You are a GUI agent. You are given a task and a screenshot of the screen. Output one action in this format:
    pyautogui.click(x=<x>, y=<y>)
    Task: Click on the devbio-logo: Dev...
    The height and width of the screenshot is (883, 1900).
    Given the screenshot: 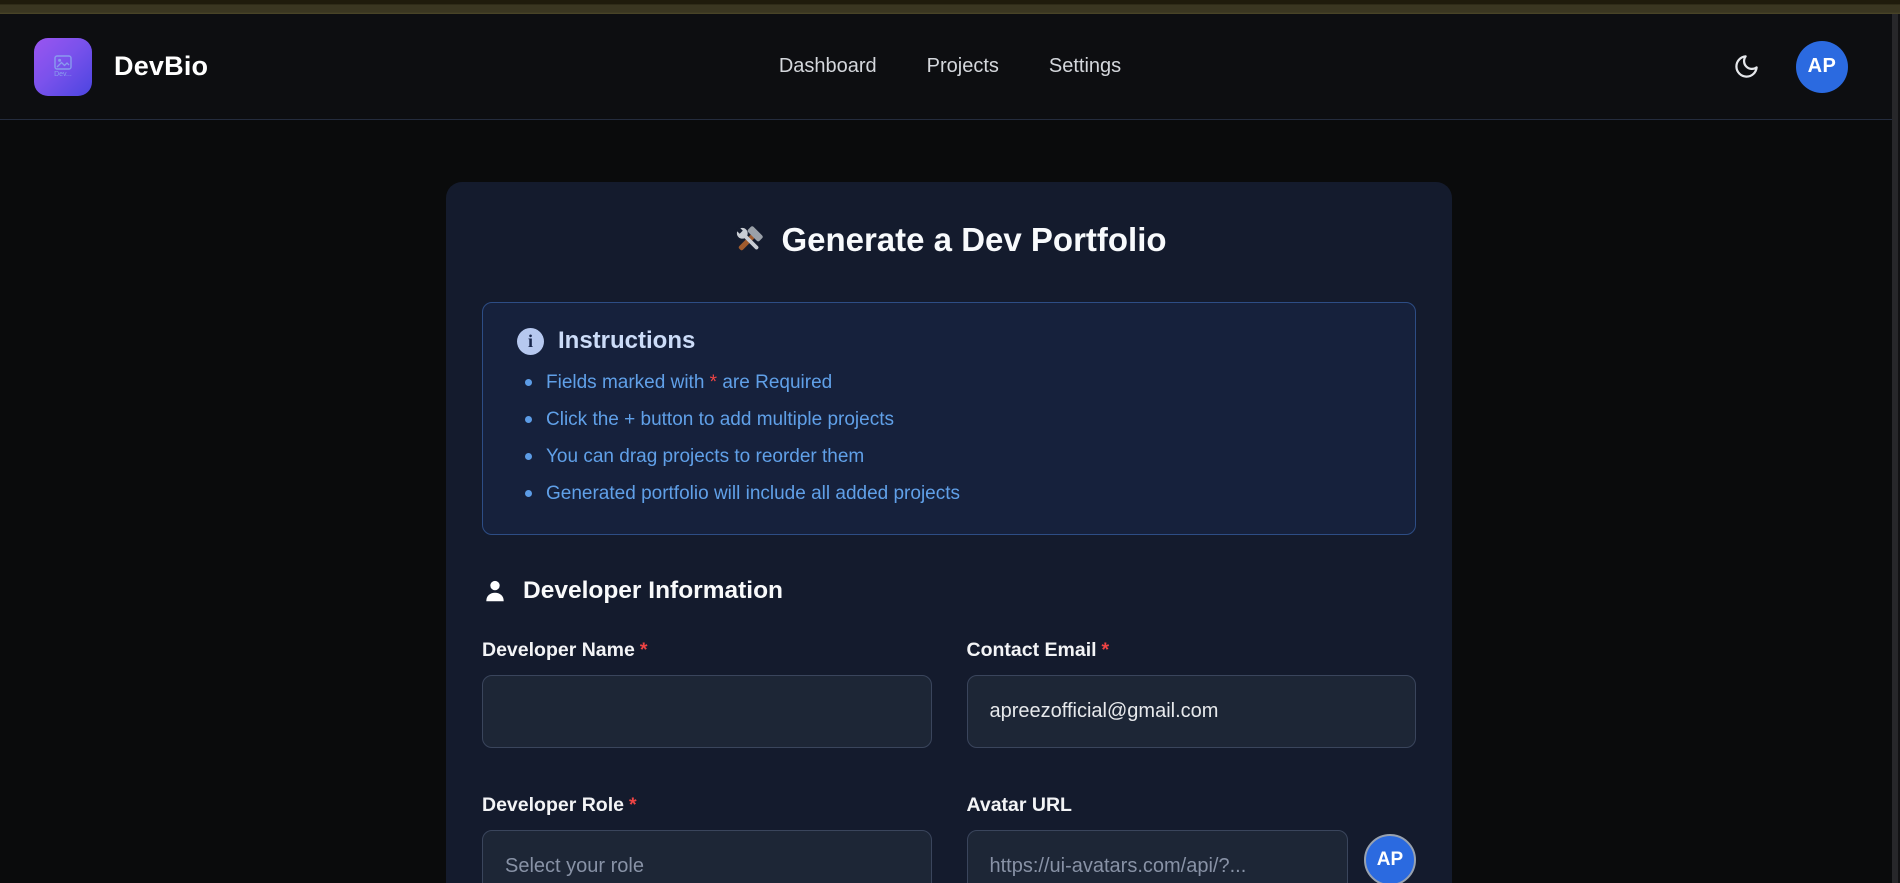 What is the action you would take?
    pyautogui.click(x=63, y=66)
    